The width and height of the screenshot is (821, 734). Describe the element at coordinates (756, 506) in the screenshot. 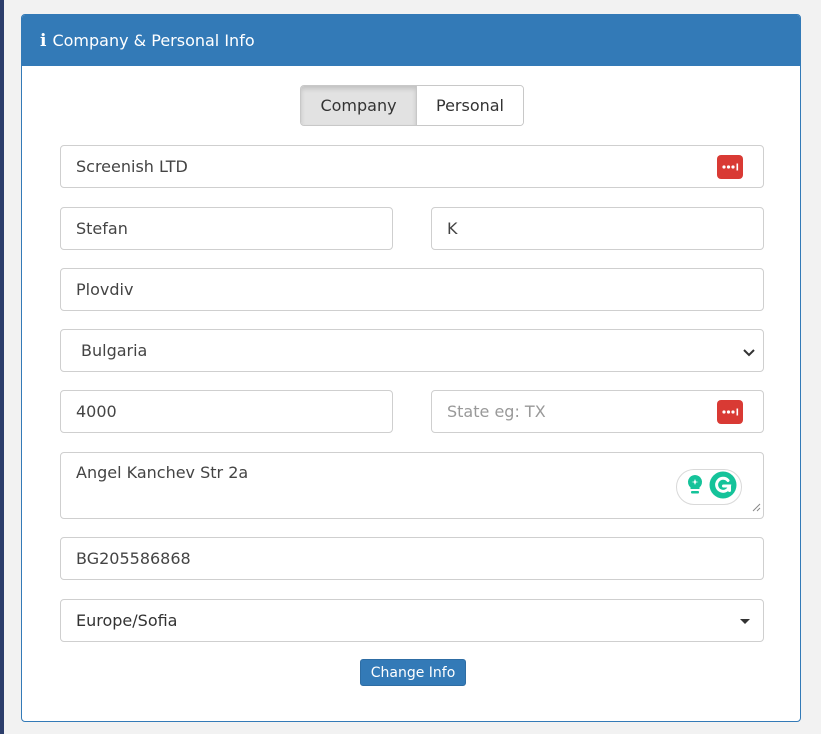

I see `resize-handle` at that location.